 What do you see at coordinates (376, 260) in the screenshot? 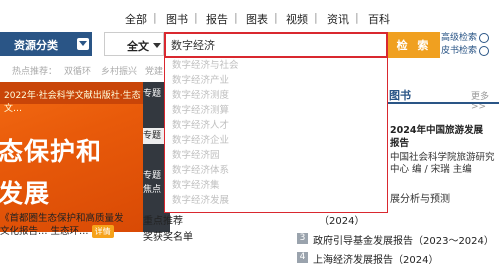
I see `ranked-list-title: 上海经济发展报告（2024）` at bounding box center [376, 260].